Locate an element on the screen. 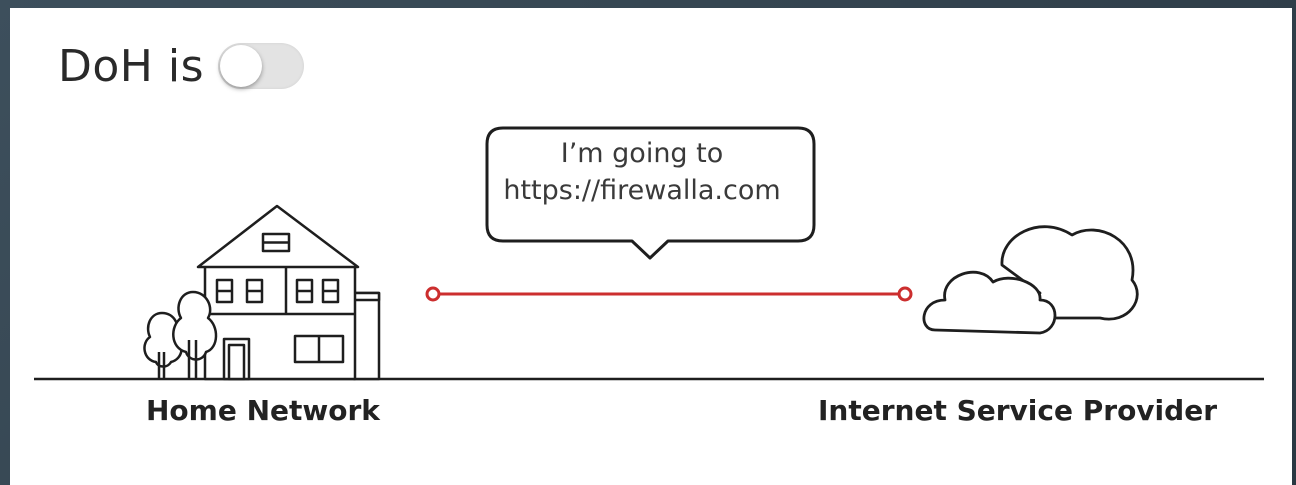 This screenshot has height=485, width=1296. doh-toggle is located at coordinates (261, 66).